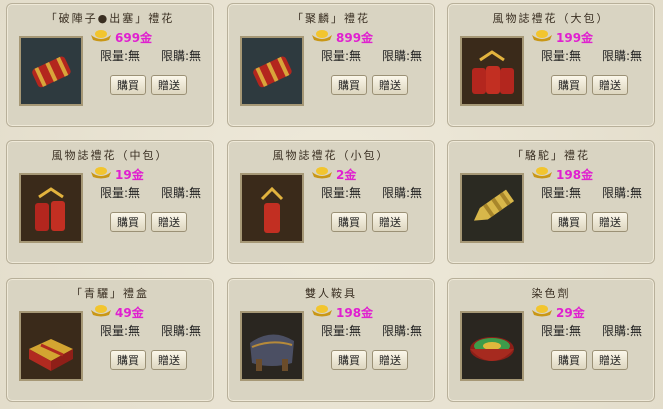 Image resolution: width=663 pixels, height=409 pixels. Describe the element at coordinates (355, 38) in the screenshot. I see `item-price: 899金` at that location.